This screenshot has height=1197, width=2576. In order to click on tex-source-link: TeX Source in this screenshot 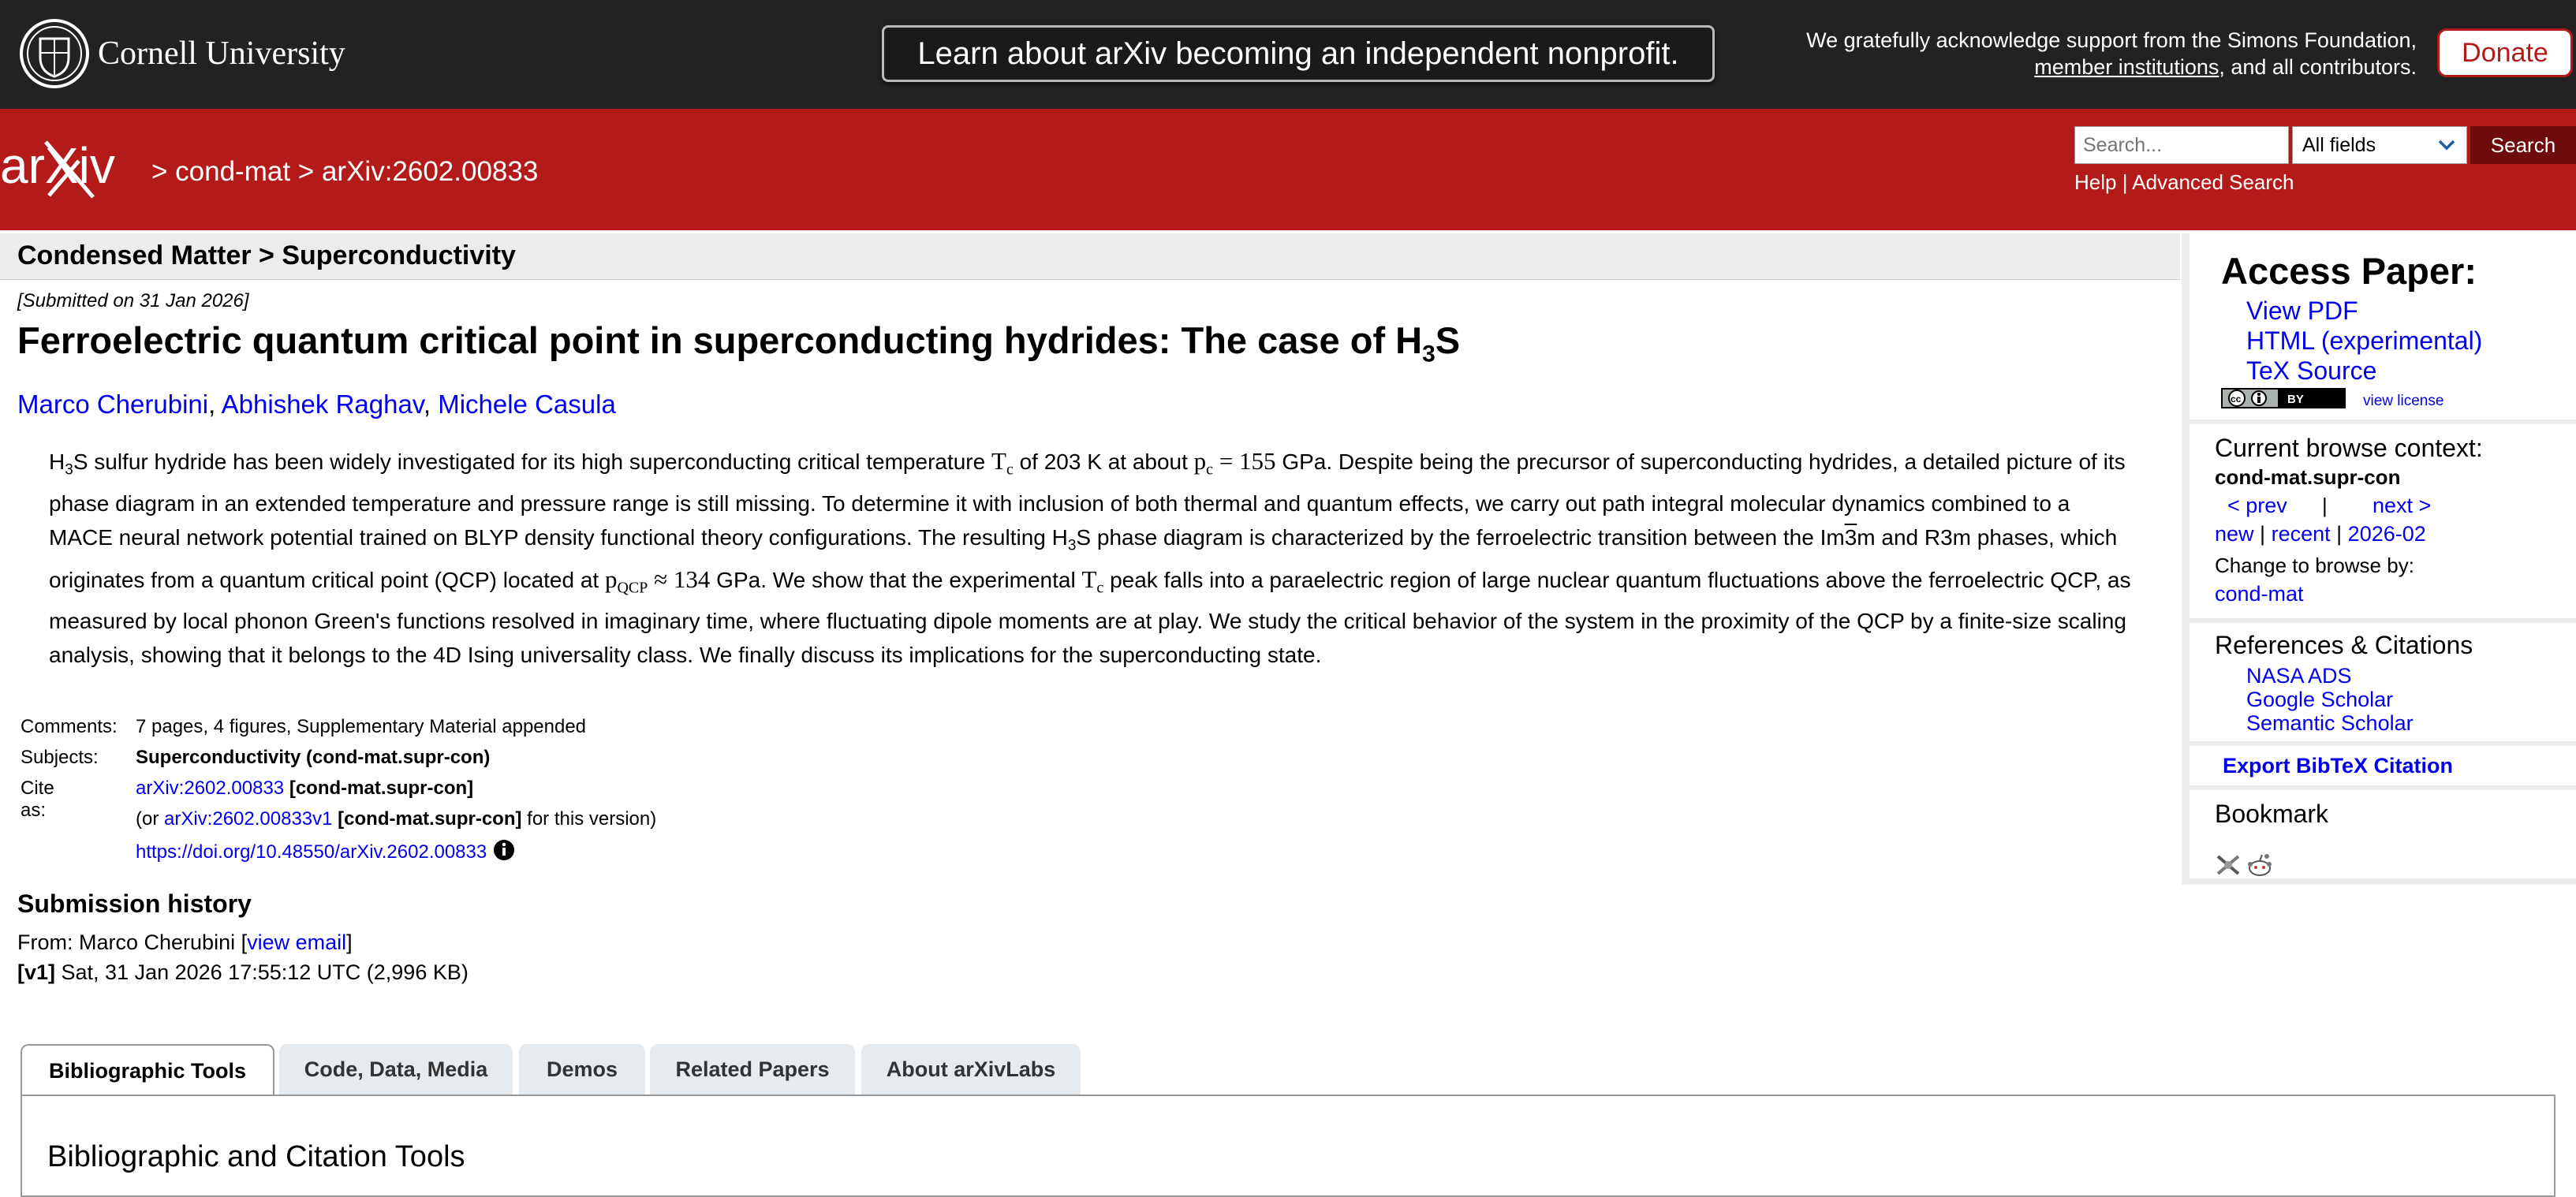, I will do `click(2311, 371)`.